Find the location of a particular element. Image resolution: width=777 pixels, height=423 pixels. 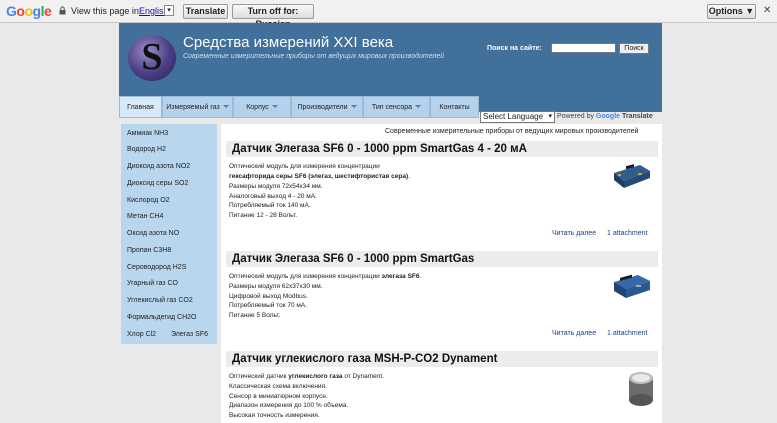

sidebar-item-h2s: Сероводород H2S is located at coordinates (156, 267).